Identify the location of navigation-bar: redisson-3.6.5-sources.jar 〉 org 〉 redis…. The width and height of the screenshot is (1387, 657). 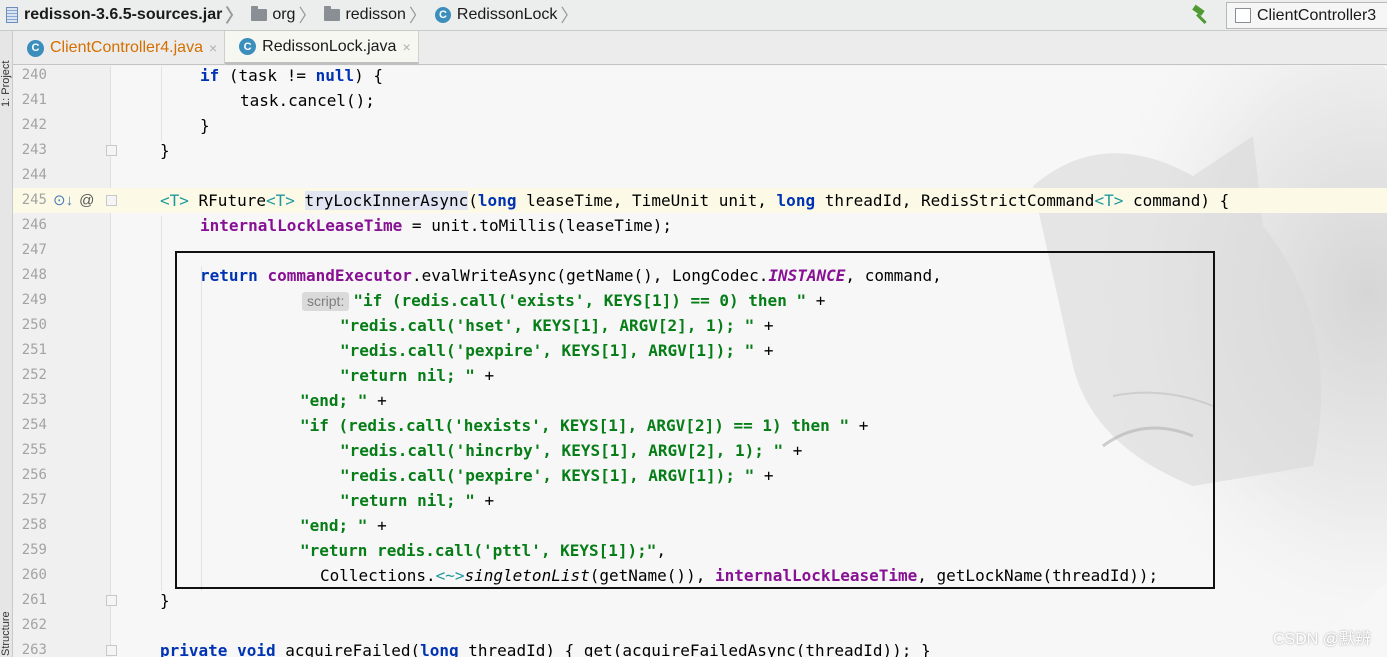
(693, 15).